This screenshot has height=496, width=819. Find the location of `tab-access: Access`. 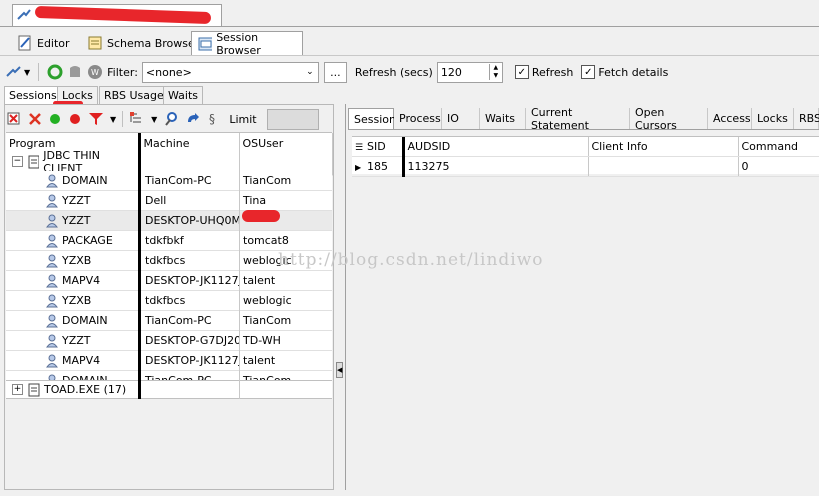

tab-access: Access is located at coordinates (730, 118).